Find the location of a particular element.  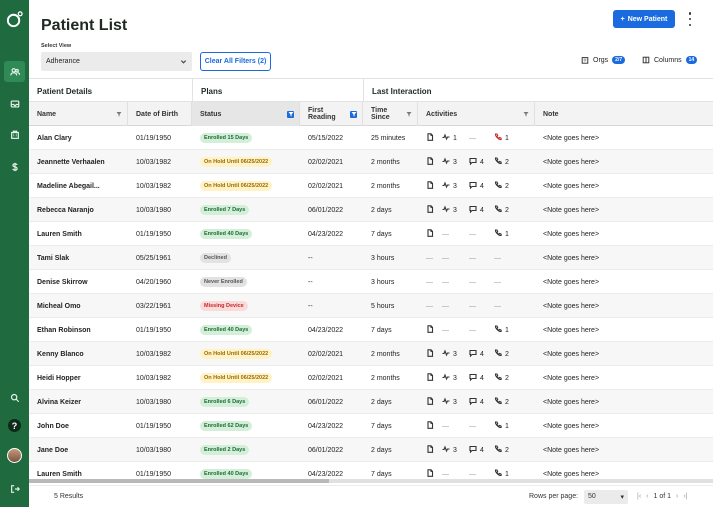

sidebar-item-logout is located at coordinates (14, 488).